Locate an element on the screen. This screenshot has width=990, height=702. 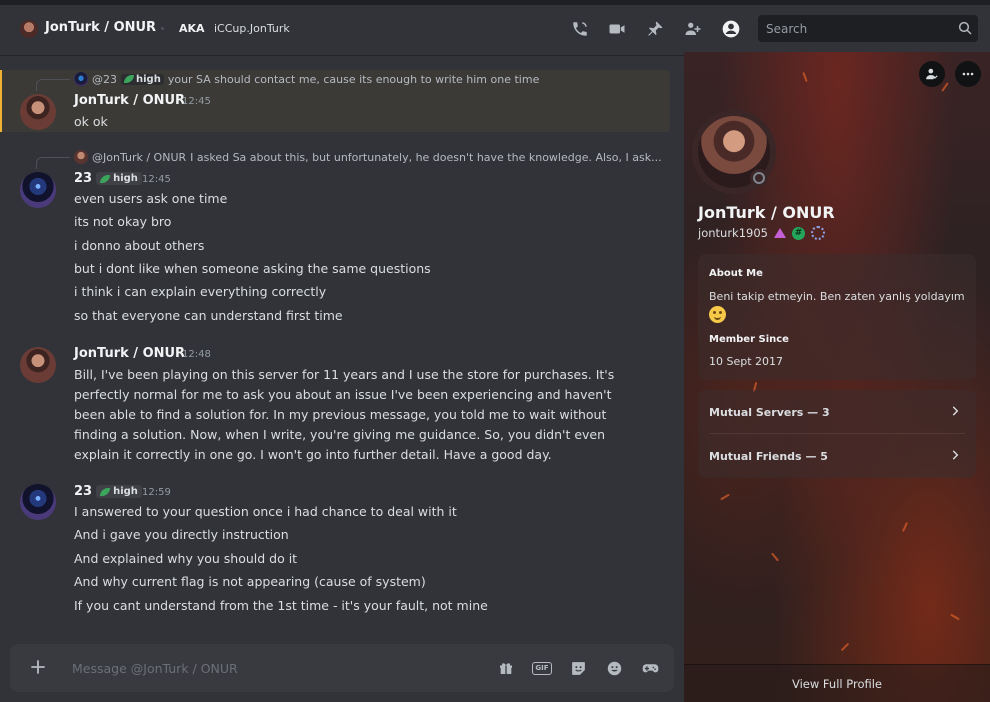
more-dots-icon is located at coordinates (968, 74).